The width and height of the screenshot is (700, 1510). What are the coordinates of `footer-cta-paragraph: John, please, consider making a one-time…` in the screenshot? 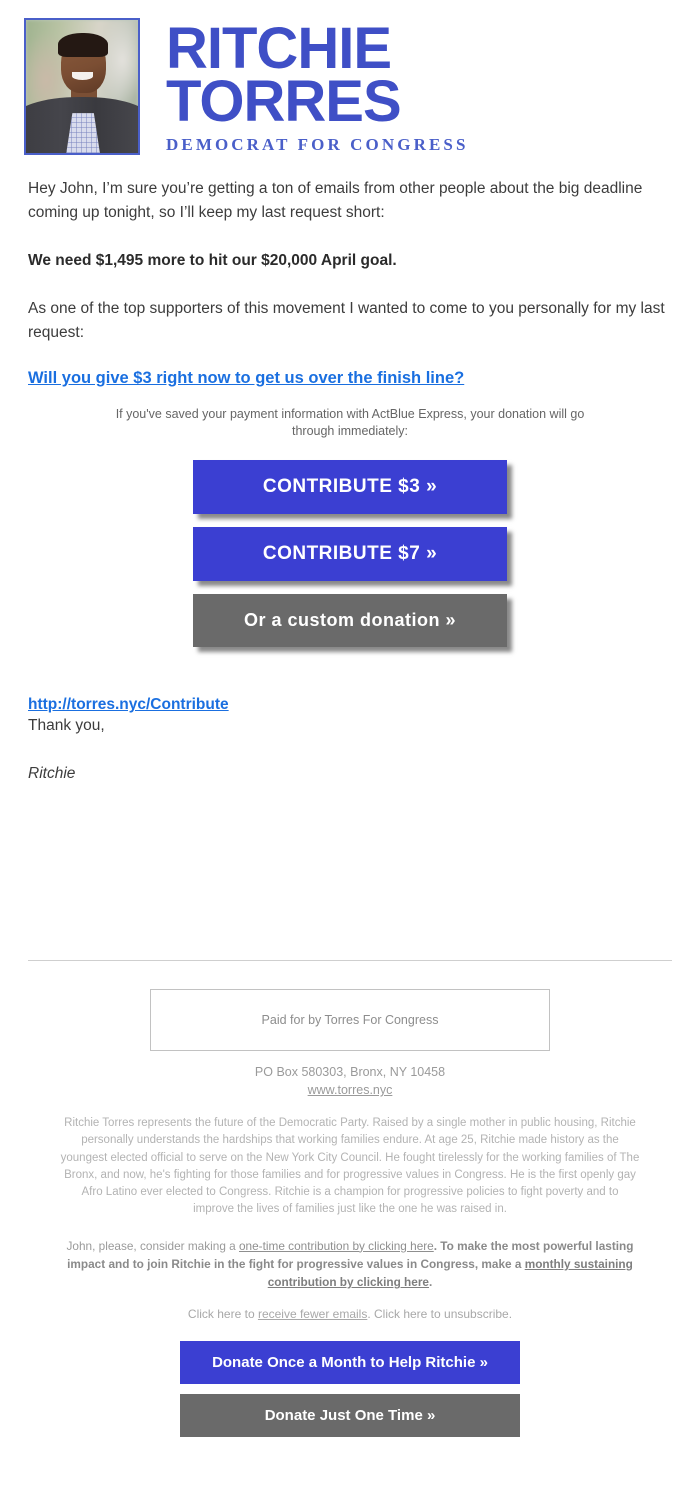 It's located at (350, 1264).